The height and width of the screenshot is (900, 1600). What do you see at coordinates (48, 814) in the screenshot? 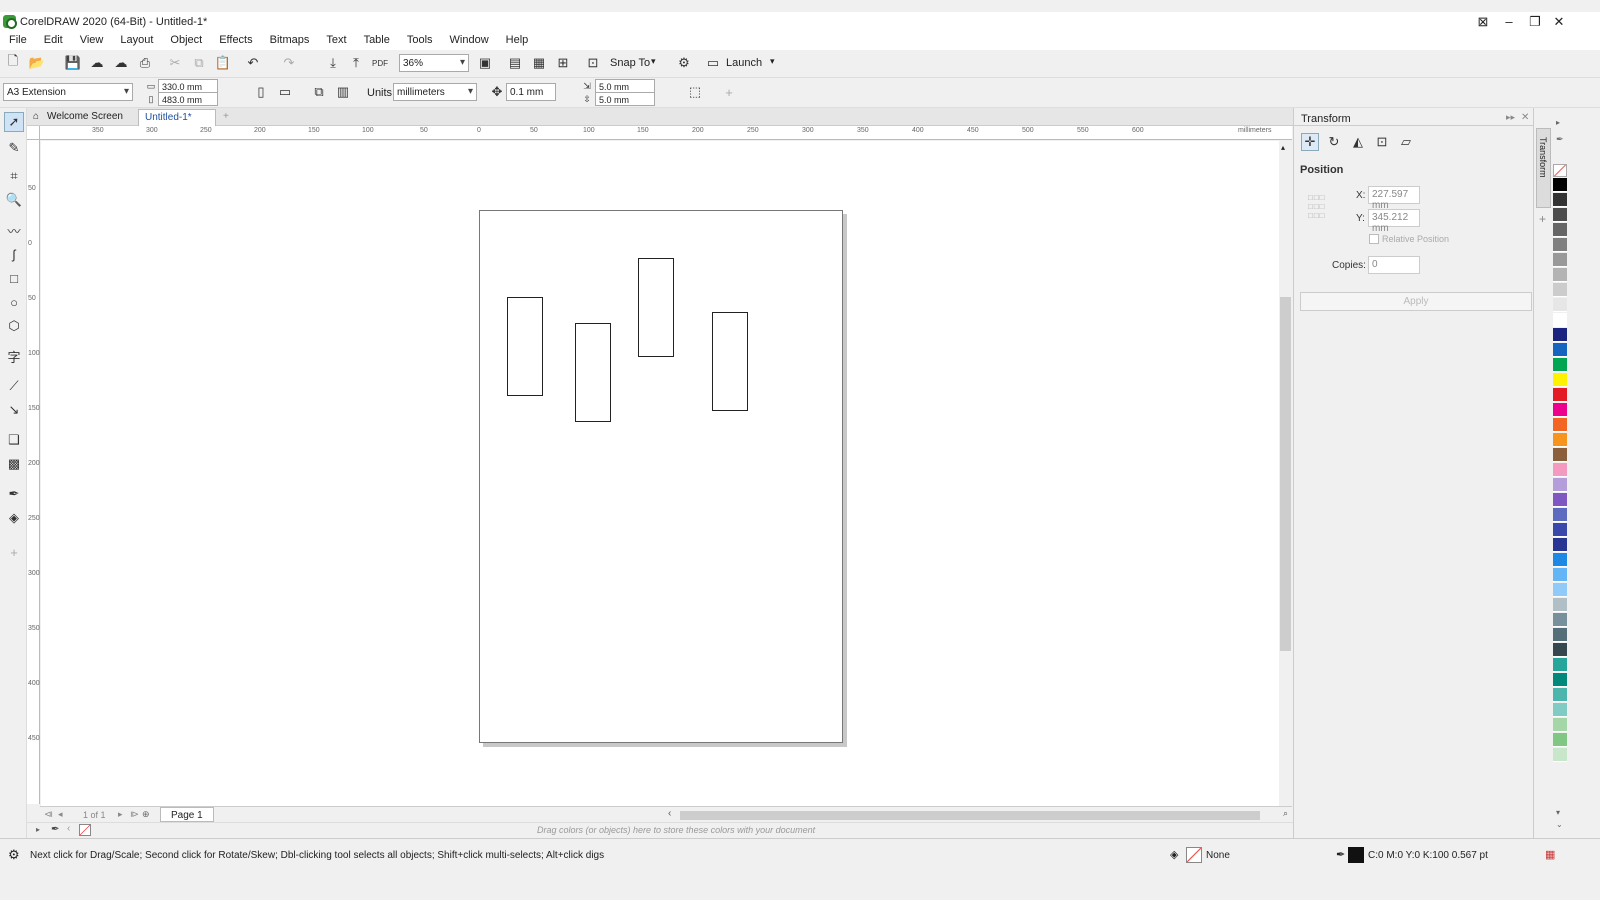
I see `first-page-icon: ⧏` at bounding box center [48, 814].